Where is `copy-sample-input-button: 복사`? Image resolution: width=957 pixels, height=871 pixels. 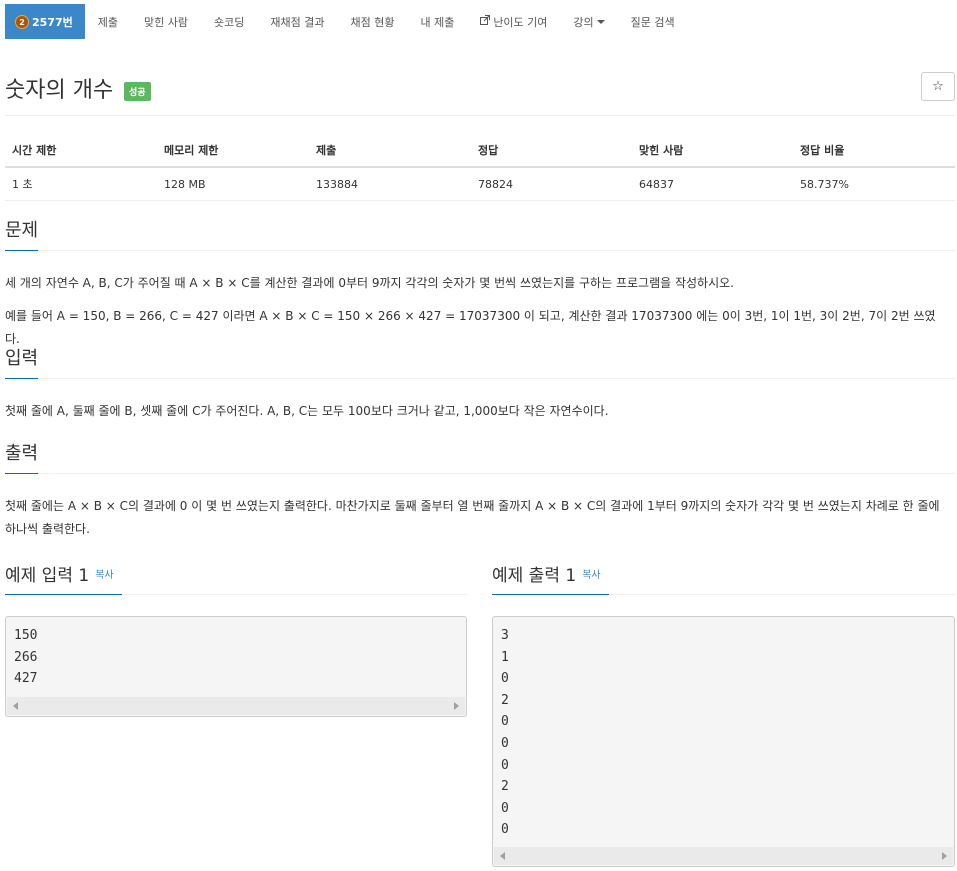 copy-sample-input-button: 복사 is located at coordinates (104, 575).